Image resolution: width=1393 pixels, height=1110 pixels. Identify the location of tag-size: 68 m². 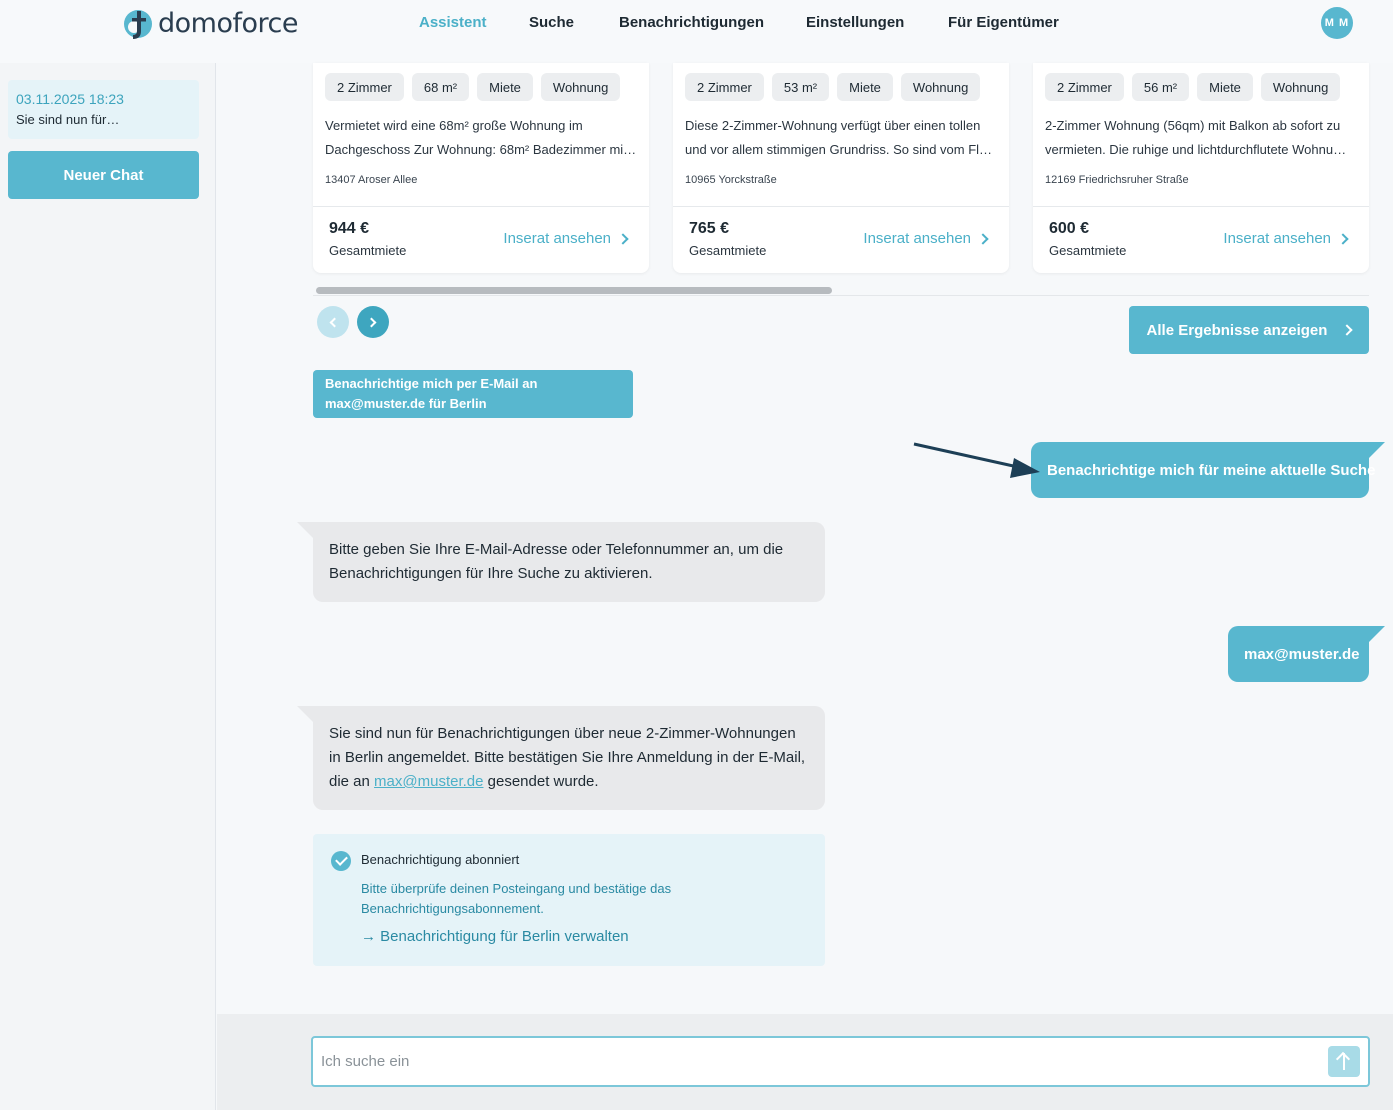
(440, 87).